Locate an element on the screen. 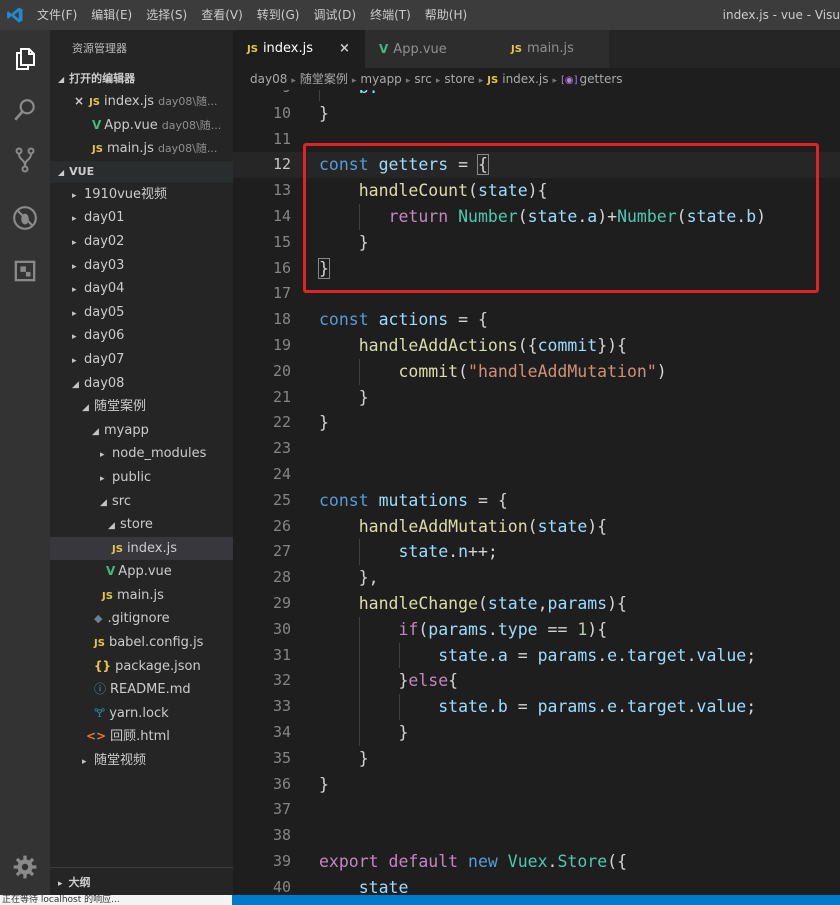  breadcrumb-item: src is located at coordinates (423, 79).